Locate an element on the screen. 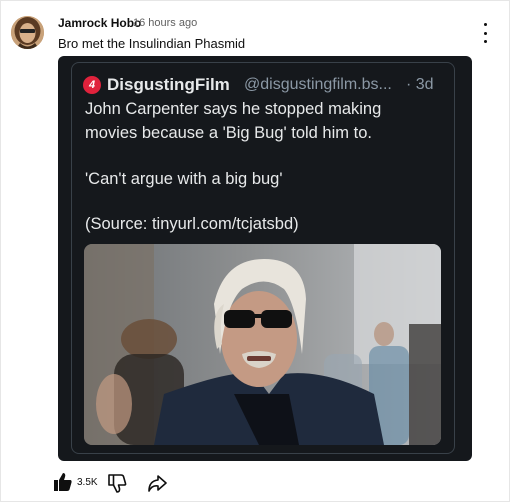 The image size is (512, 504). more-vertical-icon is located at coordinates (485, 33).